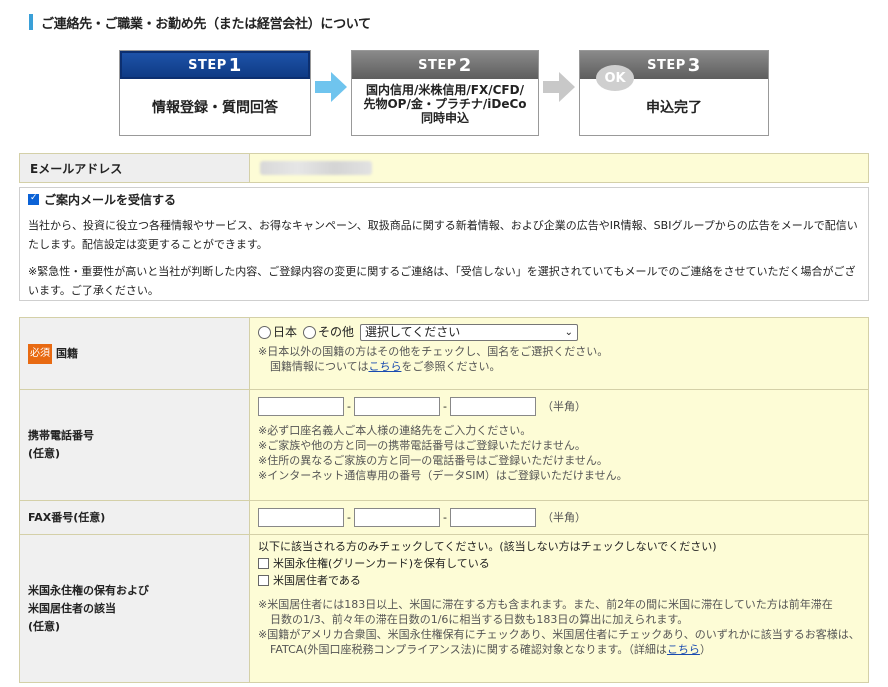 This screenshot has height=687, width=888. I want to click on country-select: 選択してください ⌄, so click(469, 332).